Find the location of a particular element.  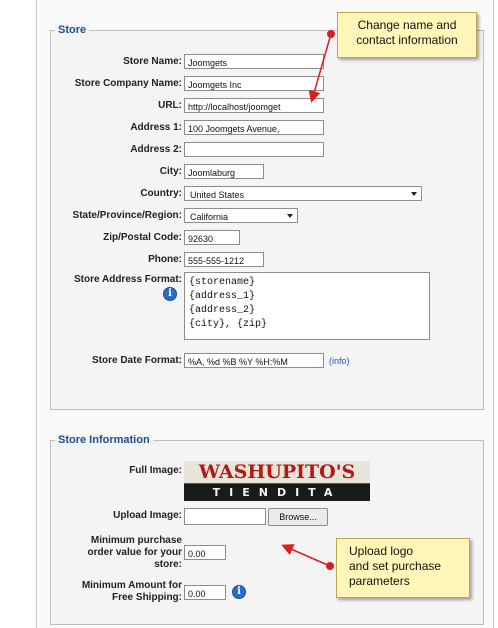

store-name-input: Joomgets is located at coordinates (254, 61).